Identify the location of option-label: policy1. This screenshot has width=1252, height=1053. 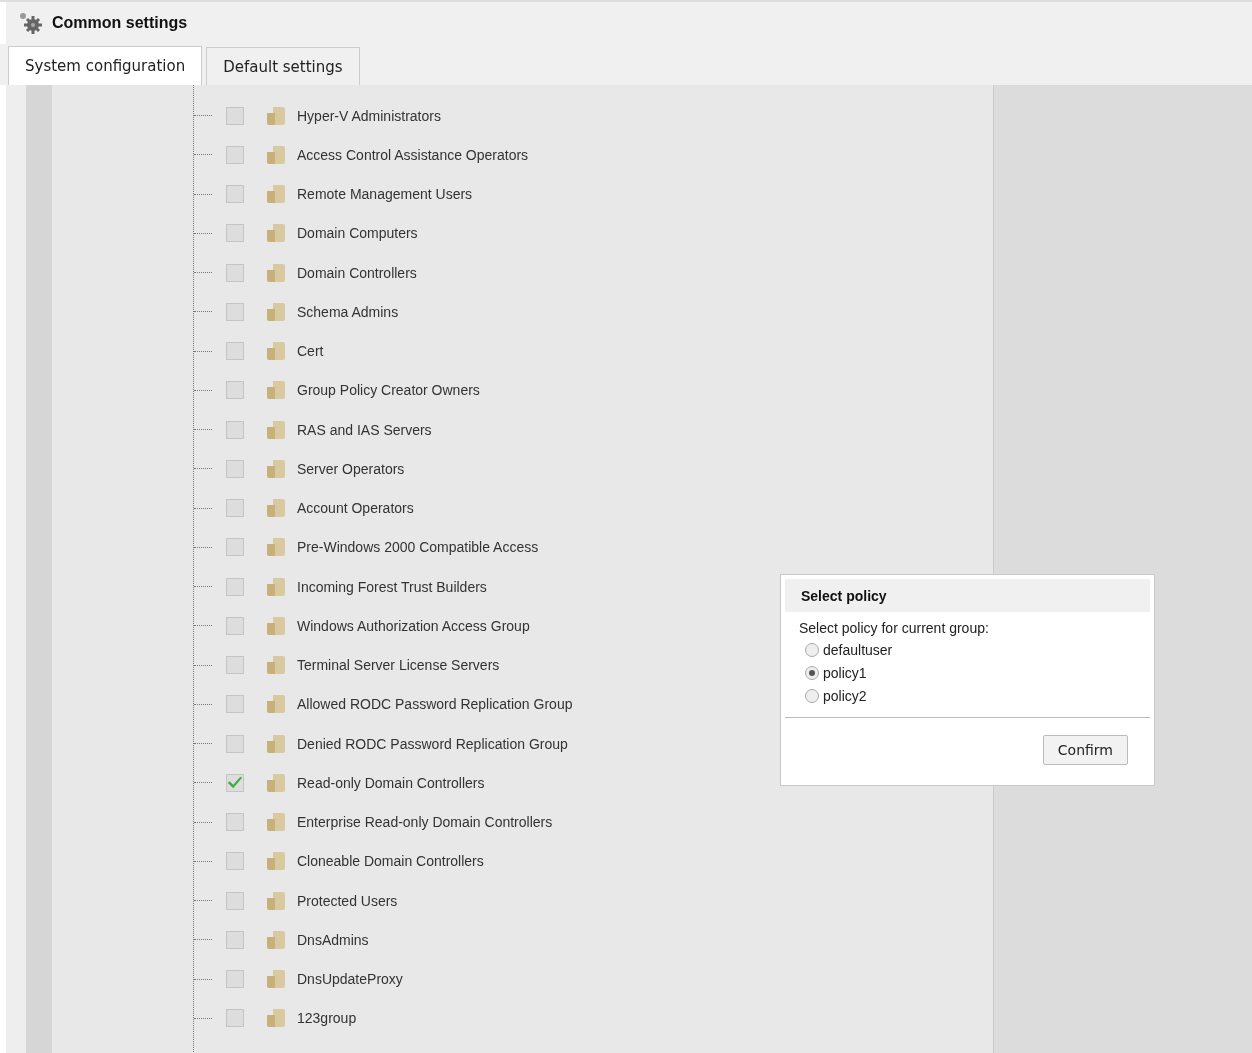
(845, 672).